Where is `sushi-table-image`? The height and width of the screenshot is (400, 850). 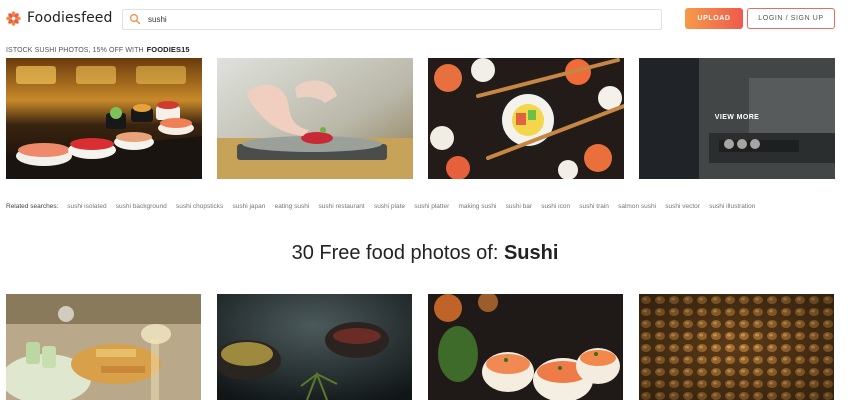
sushi-table-image is located at coordinates (103, 347).